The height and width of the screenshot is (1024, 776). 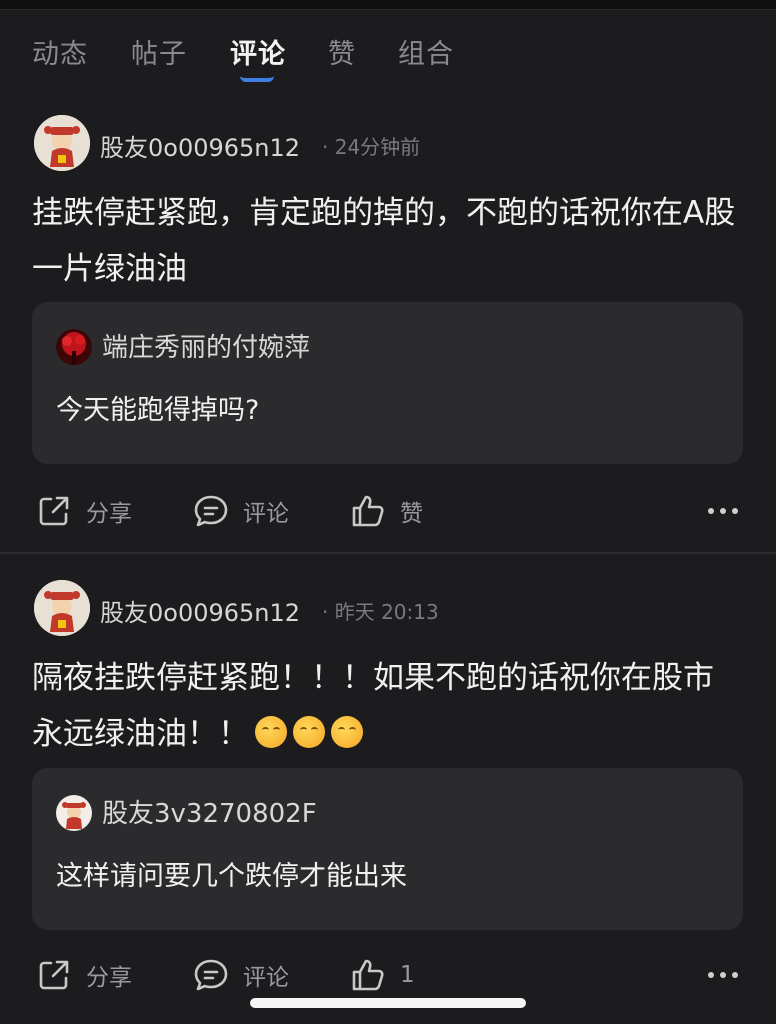 What do you see at coordinates (231, 876) in the screenshot?
I see `quoted-text: 这样请问要几个跌停才能出来` at bounding box center [231, 876].